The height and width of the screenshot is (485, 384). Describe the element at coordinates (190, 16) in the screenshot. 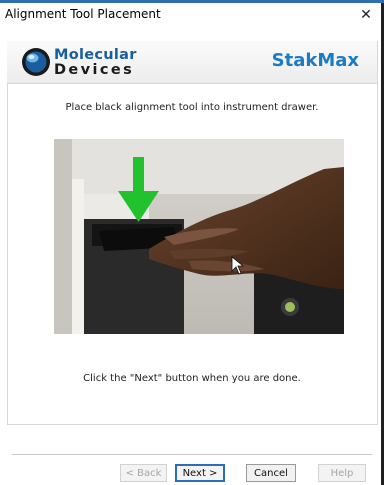

I see `title-bar: Alignment Tool Placement ✕` at that location.